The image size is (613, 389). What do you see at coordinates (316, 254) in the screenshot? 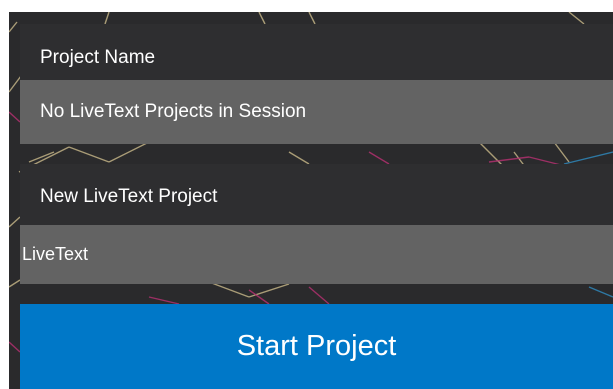
I see `new-project-name-input: LiveText` at bounding box center [316, 254].